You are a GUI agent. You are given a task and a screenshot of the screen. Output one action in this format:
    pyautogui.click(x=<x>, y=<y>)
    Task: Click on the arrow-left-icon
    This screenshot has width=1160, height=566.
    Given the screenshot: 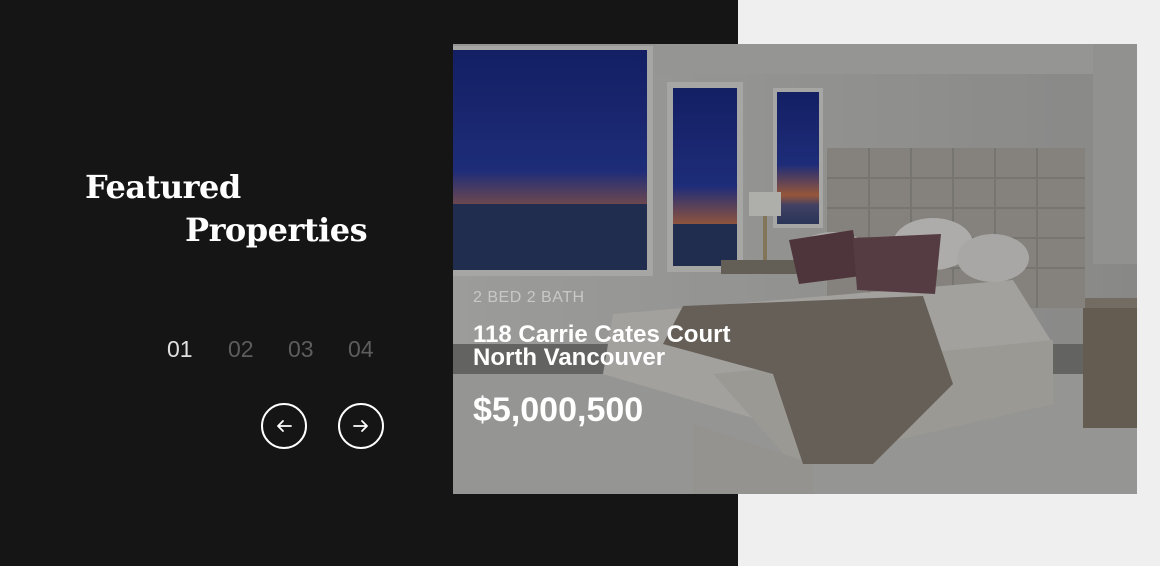 What is the action you would take?
    pyautogui.click(x=284, y=426)
    